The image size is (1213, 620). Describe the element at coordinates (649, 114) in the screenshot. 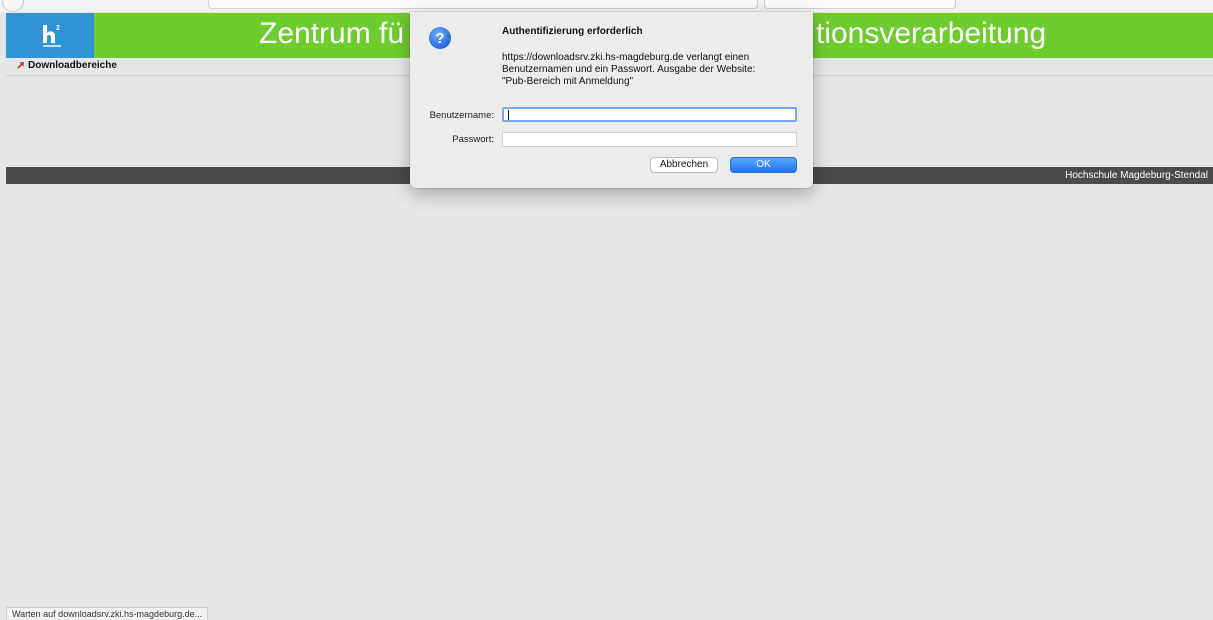

I see `username-field` at that location.